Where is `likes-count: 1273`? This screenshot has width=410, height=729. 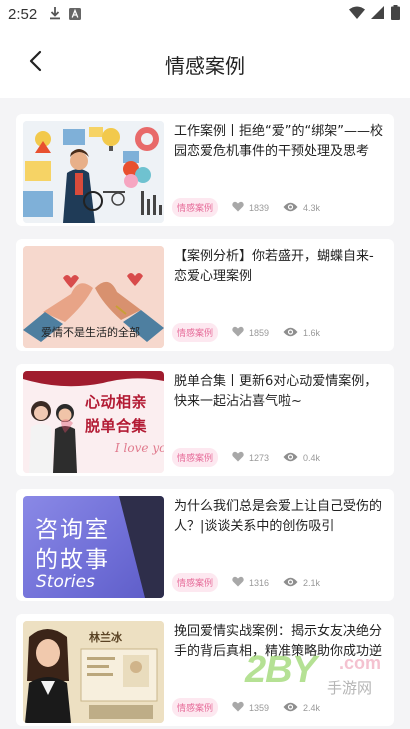 likes-count: 1273 is located at coordinates (259, 457).